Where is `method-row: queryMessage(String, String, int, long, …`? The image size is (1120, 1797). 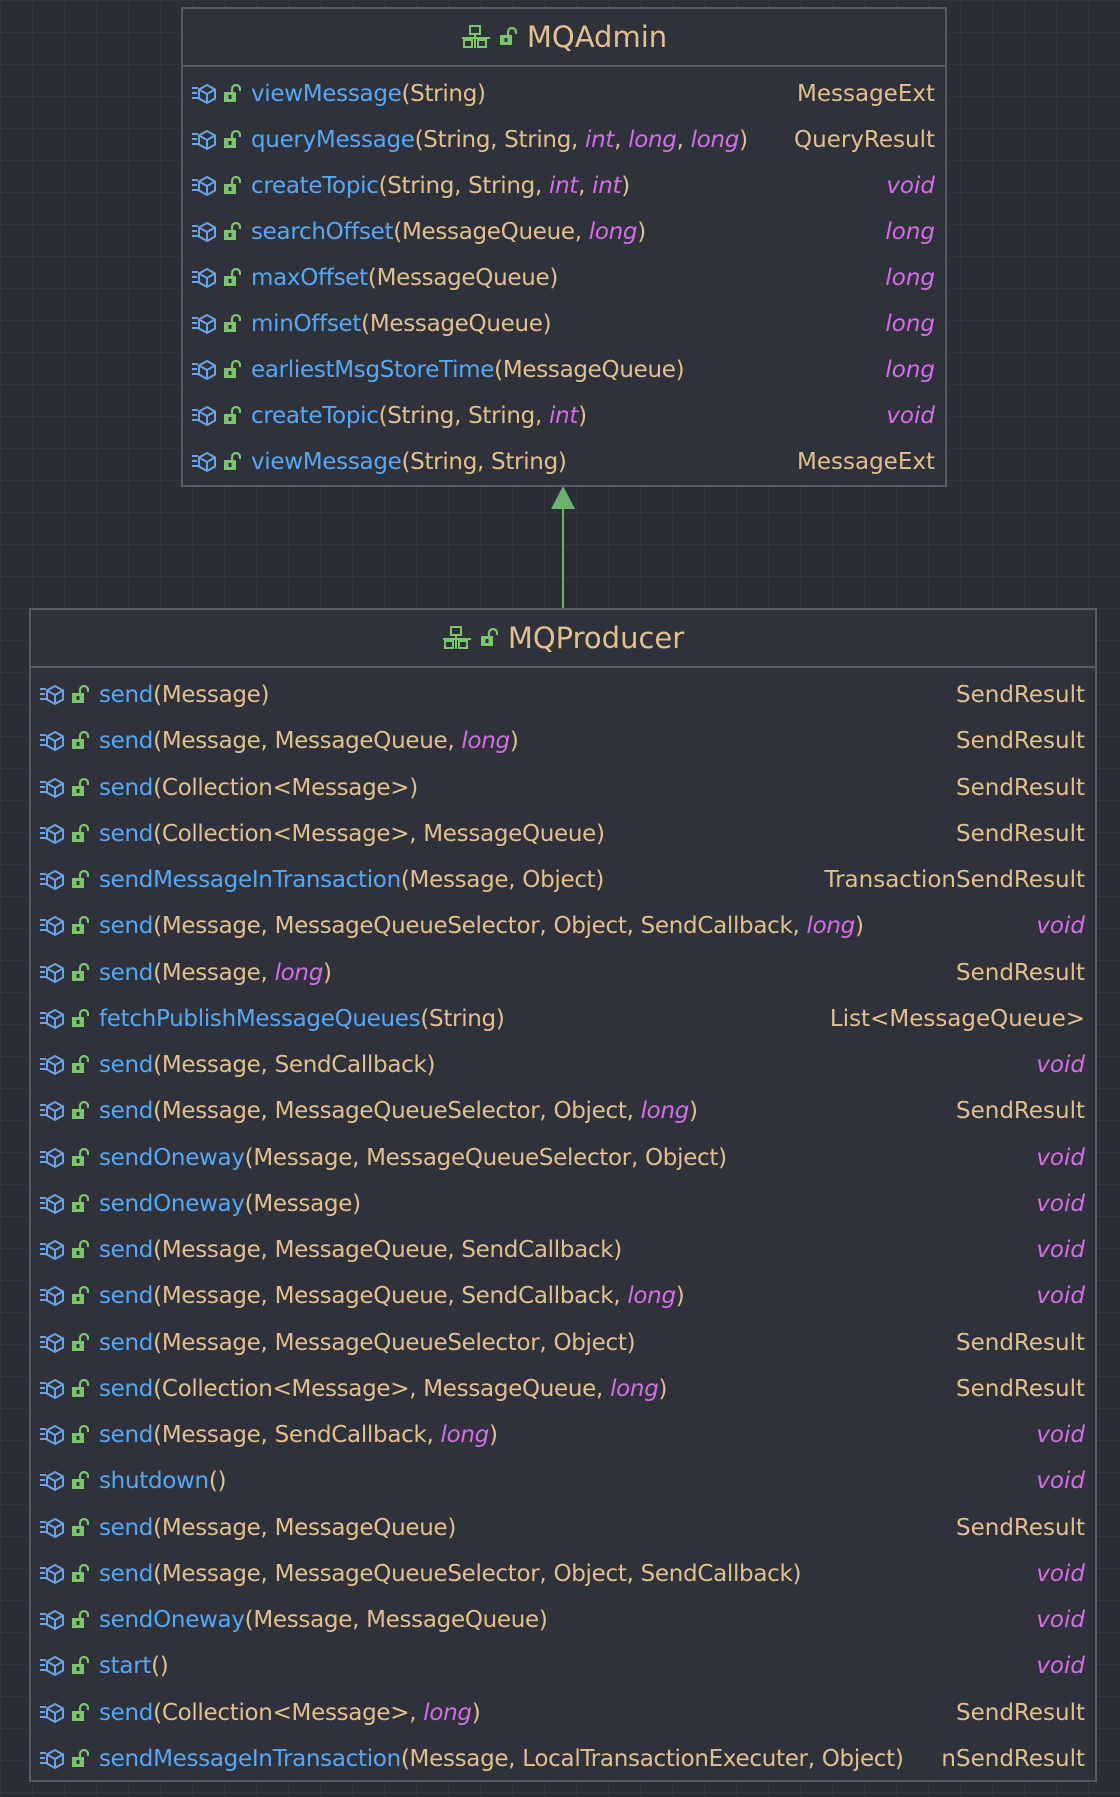
method-row: queryMessage(String, String, int, long, … is located at coordinates (564, 140).